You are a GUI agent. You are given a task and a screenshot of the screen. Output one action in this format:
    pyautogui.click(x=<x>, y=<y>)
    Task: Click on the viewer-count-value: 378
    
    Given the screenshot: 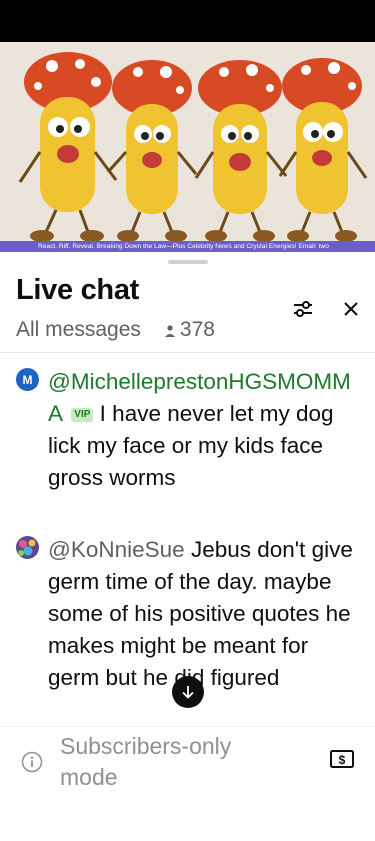 What is the action you would take?
    pyautogui.click(x=197, y=329)
    